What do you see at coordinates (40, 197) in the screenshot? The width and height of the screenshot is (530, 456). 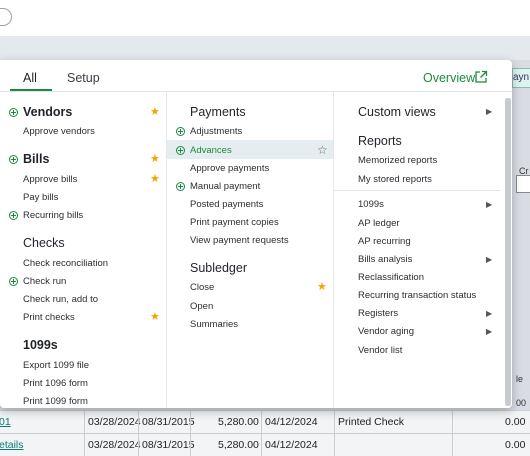 I see `menu-item-pay-bills: Pay bills` at bounding box center [40, 197].